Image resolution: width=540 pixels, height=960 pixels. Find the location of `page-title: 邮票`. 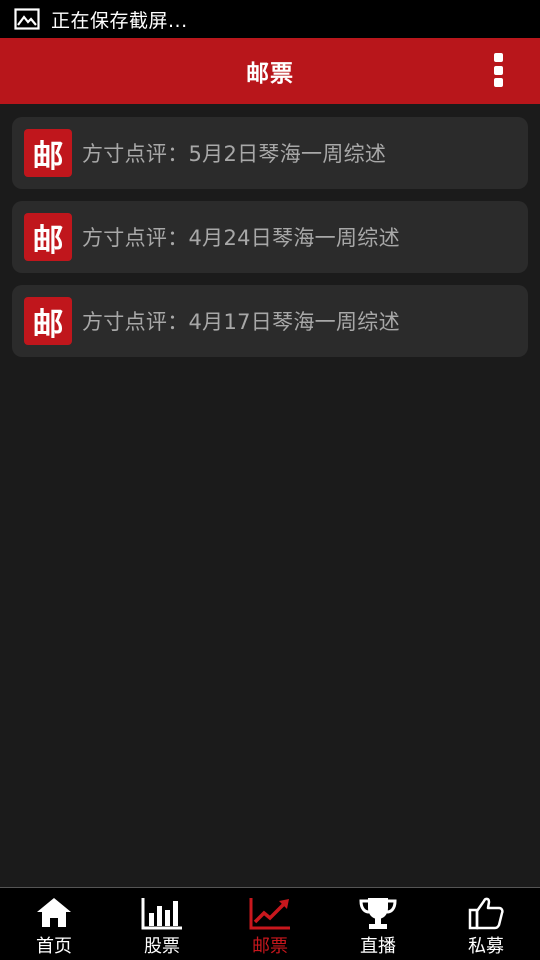

page-title: 邮票 is located at coordinates (270, 74).